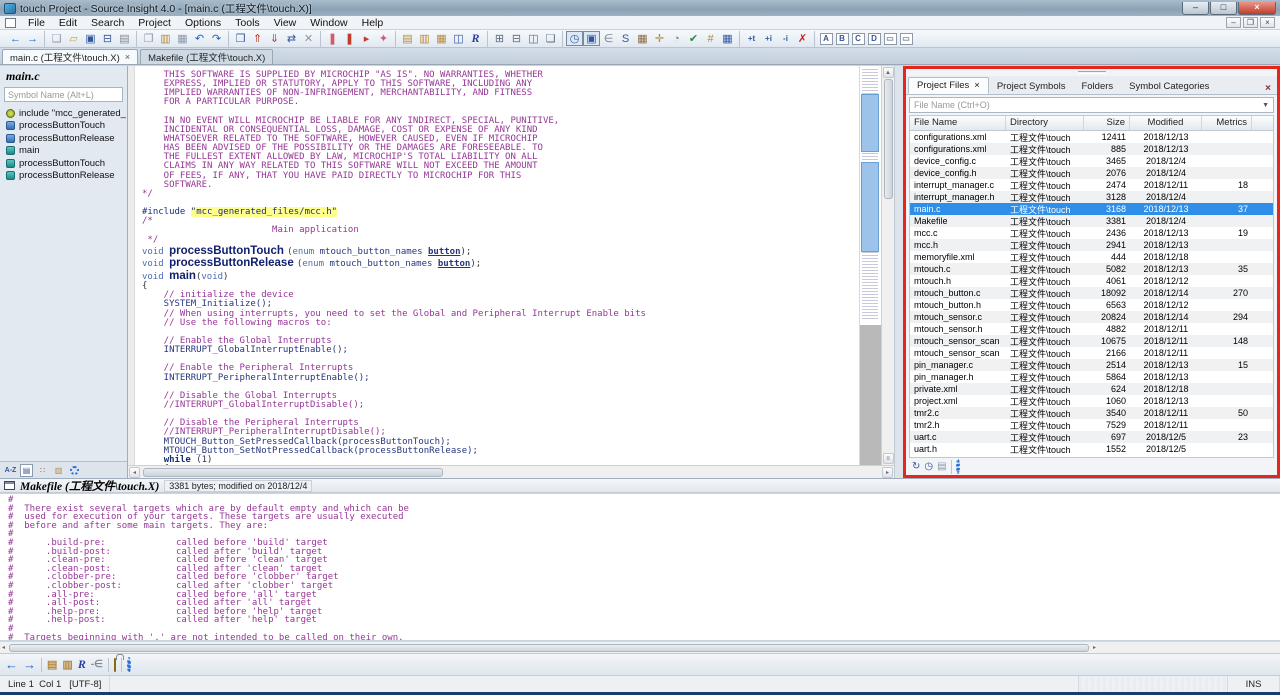 Image resolution: width=1280 pixels, height=695 pixels. Describe the element at coordinates (154, 23) in the screenshot. I see `menu-project: Project` at that location.